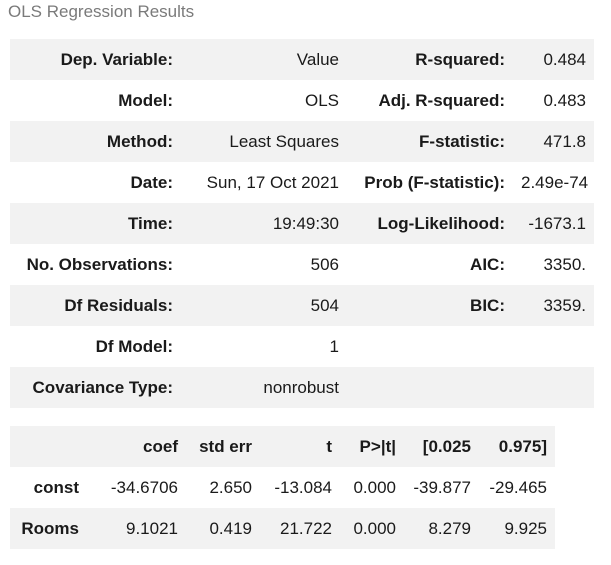 This screenshot has width=611, height=565. What do you see at coordinates (302, 100) in the screenshot?
I see `summary-row: Model: OLS Adj. R-squared: 0.483` at bounding box center [302, 100].